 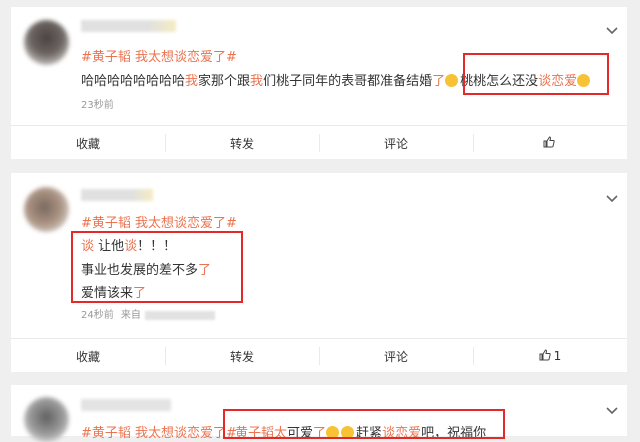 I want to click on timestamp: 24秒前 来自, so click(x=148, y=313).